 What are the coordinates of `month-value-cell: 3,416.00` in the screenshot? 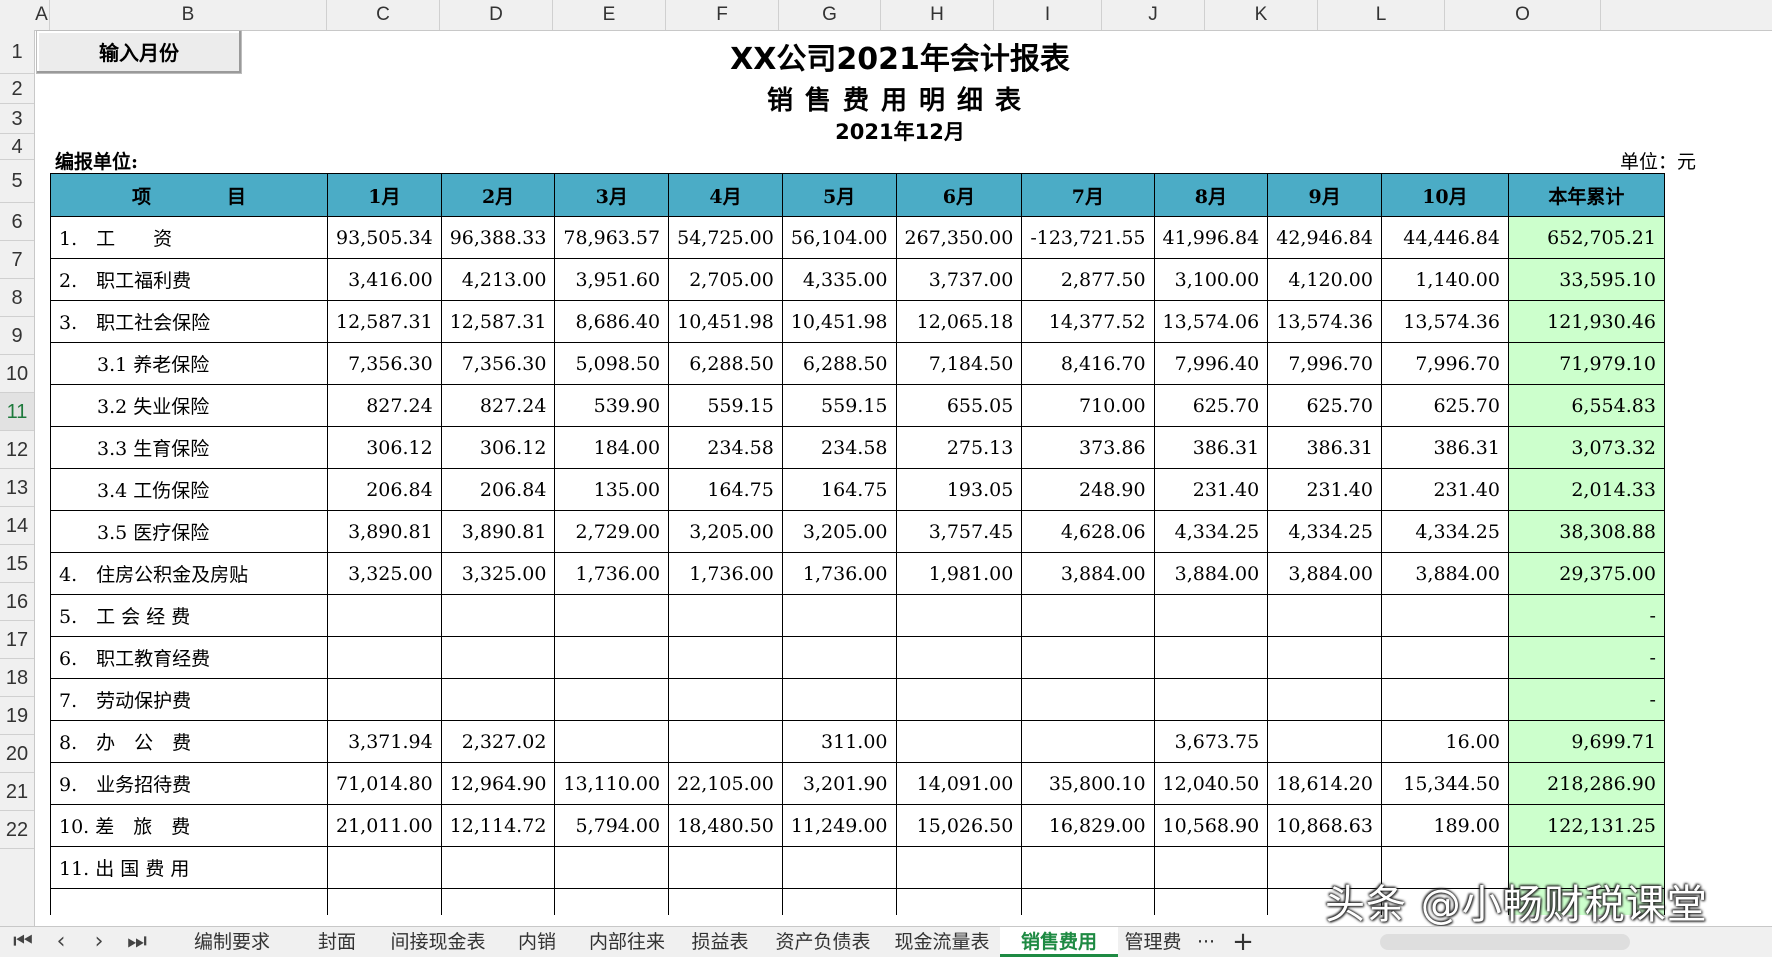 It's located at (384, 279).